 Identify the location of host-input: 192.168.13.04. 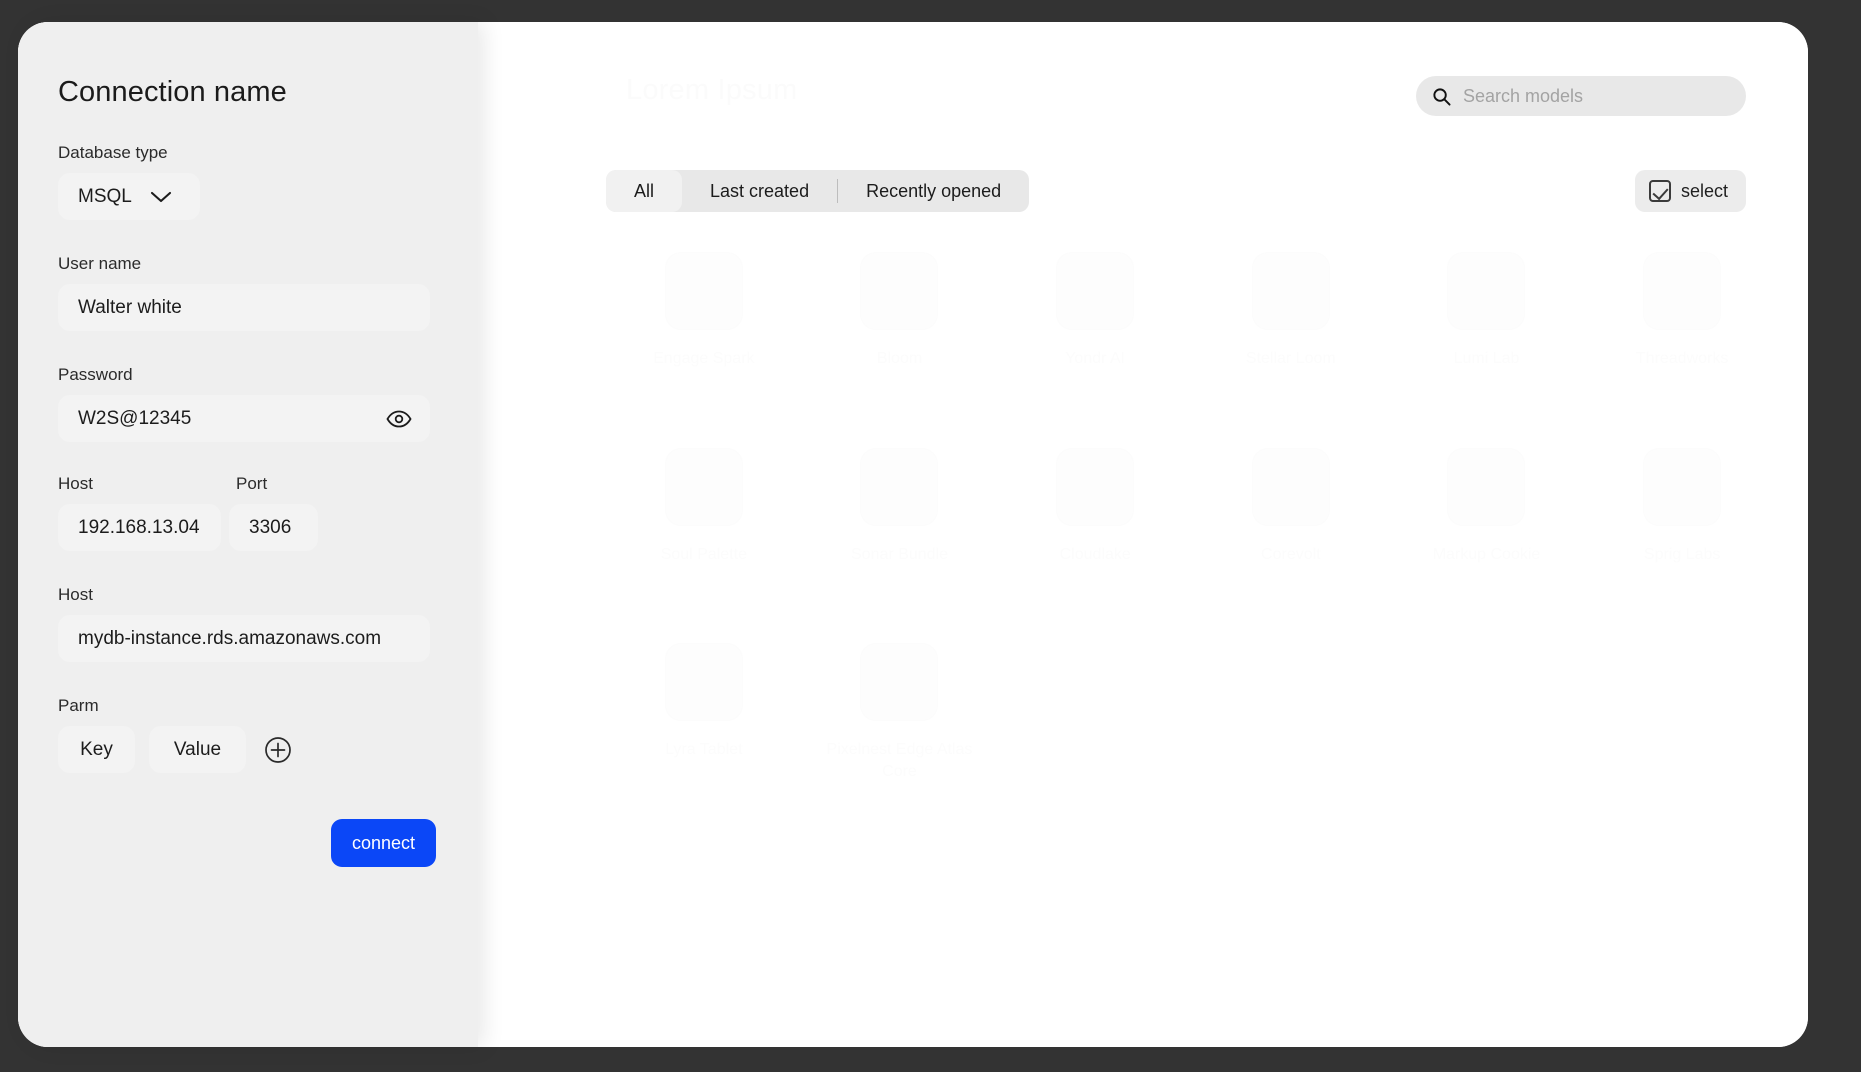
(139, 527).